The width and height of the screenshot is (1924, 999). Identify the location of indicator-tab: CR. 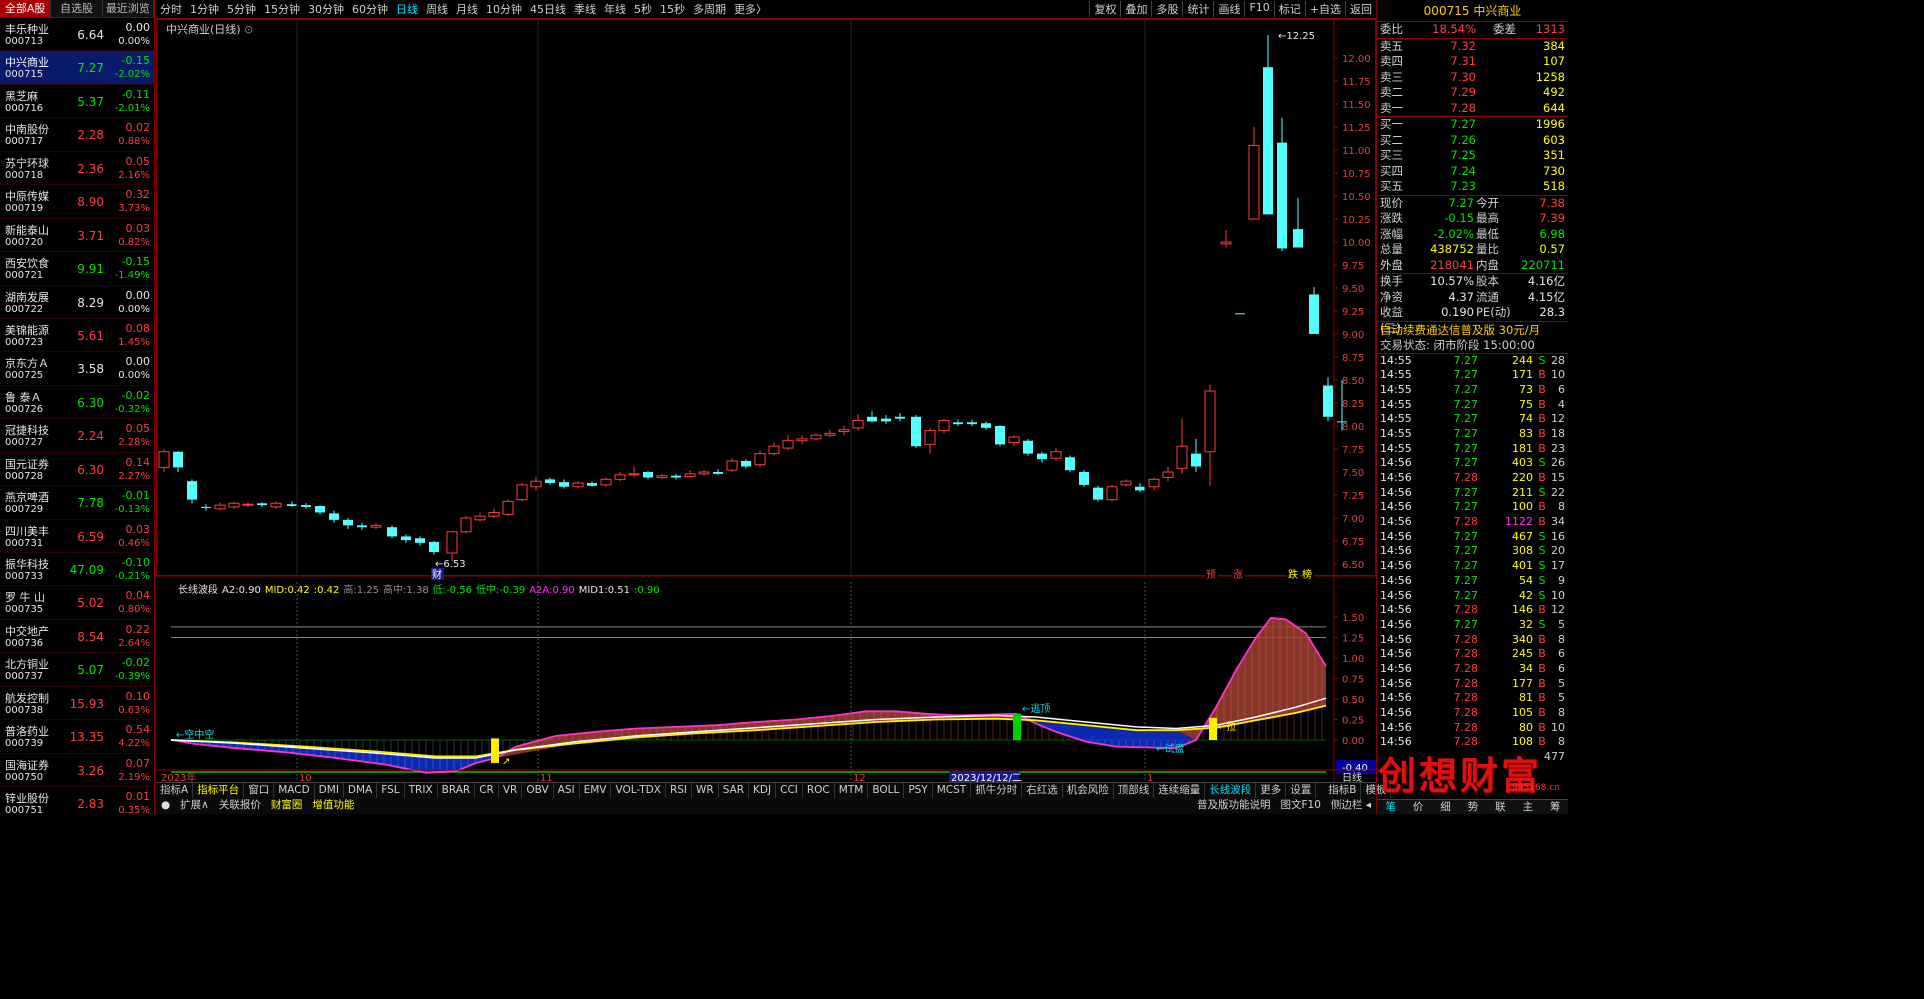
(487, 790).